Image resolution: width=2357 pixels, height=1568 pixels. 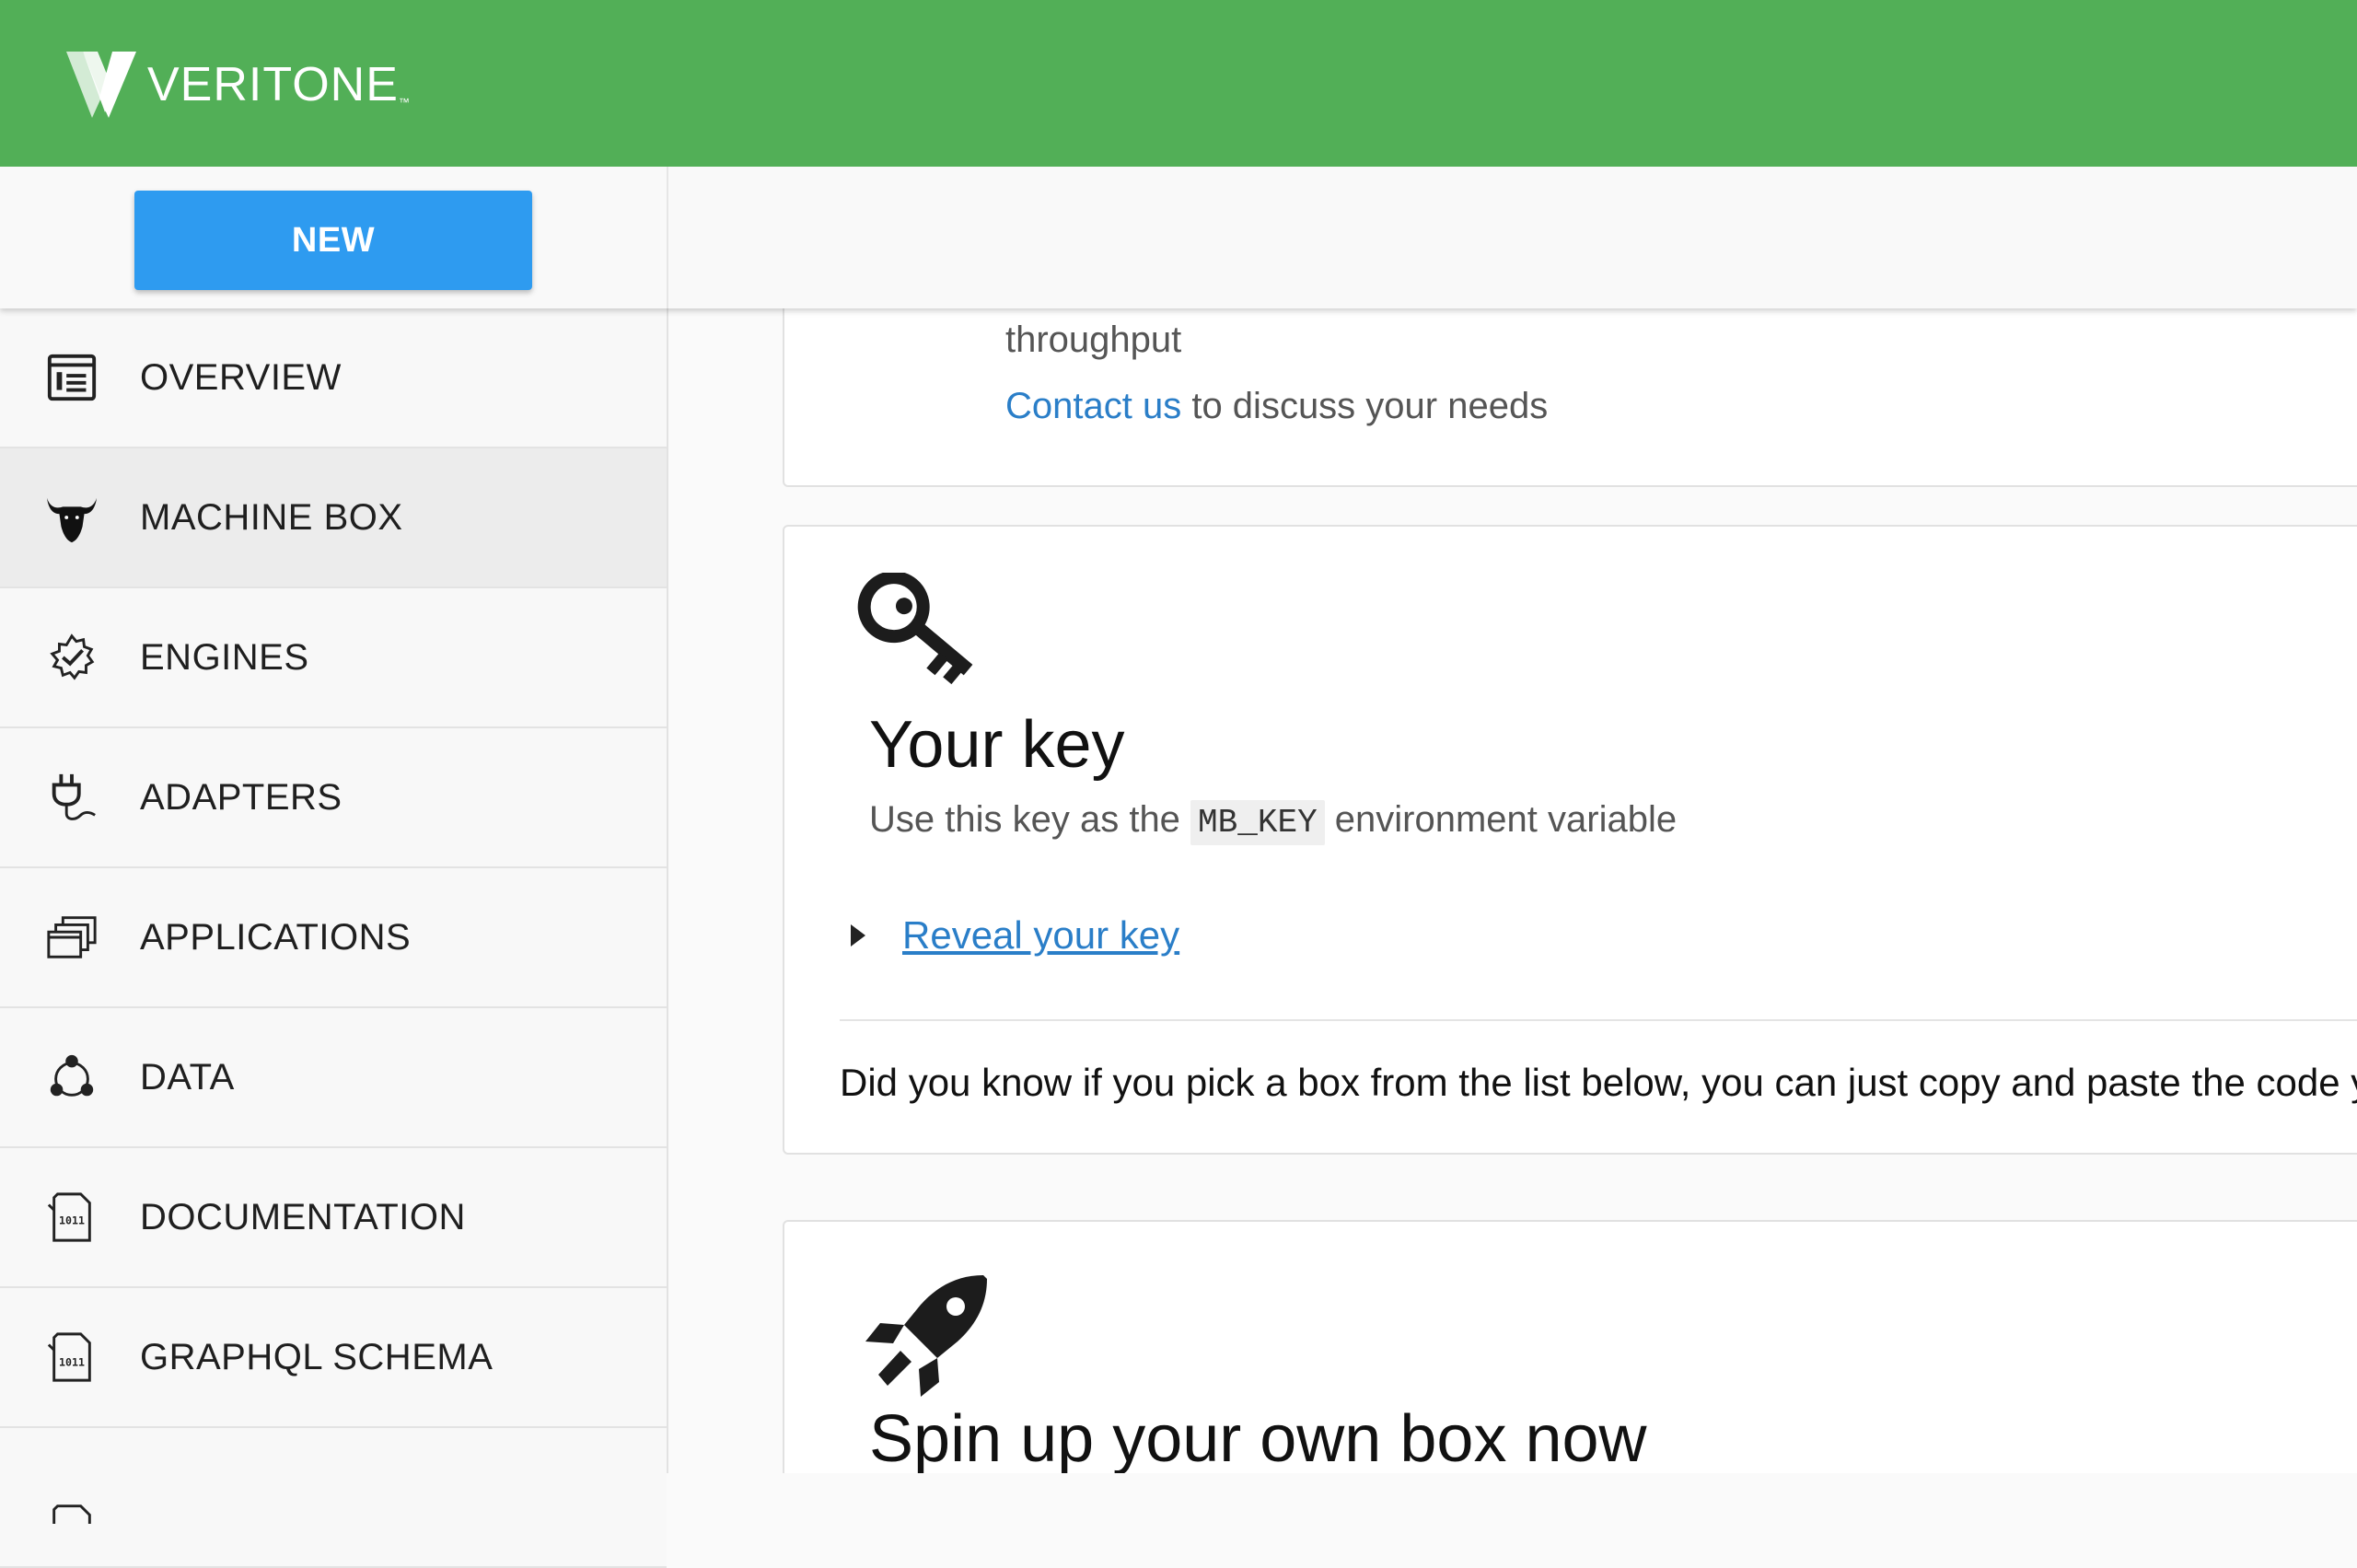 I want to click on veritone-v-icon, so click(x=101, y=85).